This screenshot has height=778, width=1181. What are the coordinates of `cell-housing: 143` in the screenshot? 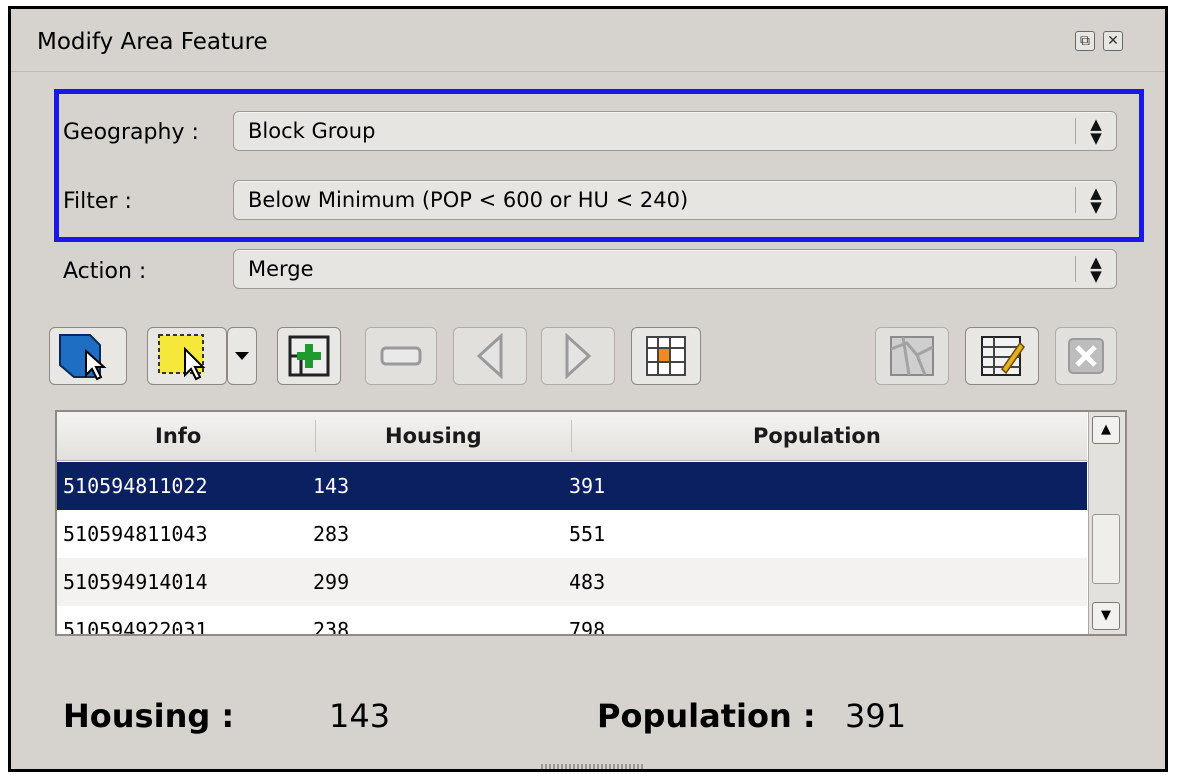 It's located at (331, 486).